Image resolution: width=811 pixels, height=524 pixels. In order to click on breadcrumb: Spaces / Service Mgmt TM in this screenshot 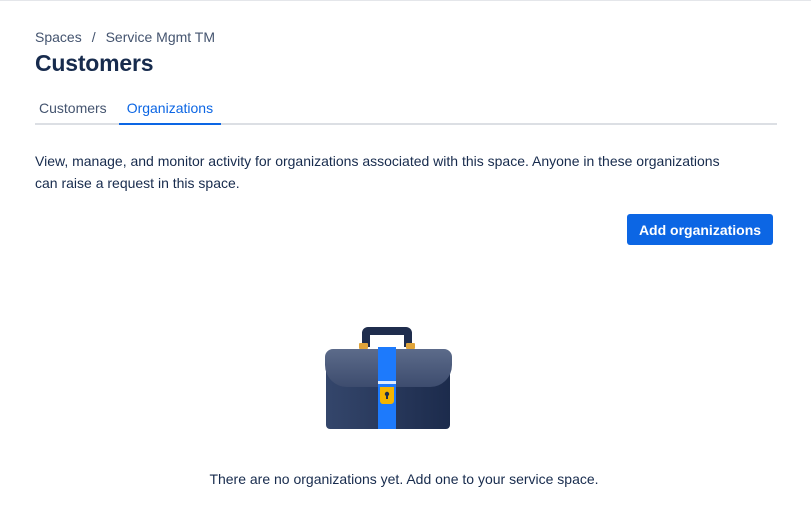, I will do `click(125, 37)`.